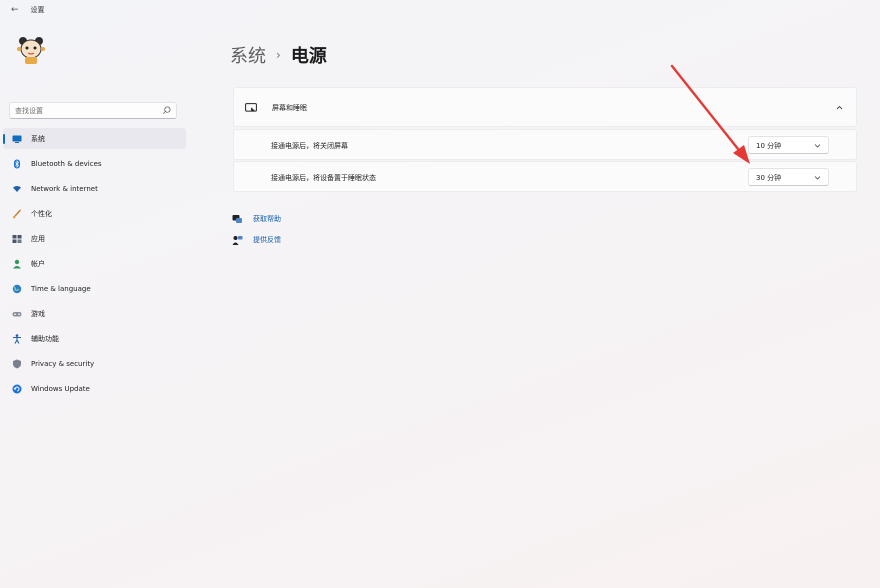  What do you see at coordinates (38, 238) in the screenshot?
I see `sidebar-item-label: 应用` at bounding box center [38, 238].